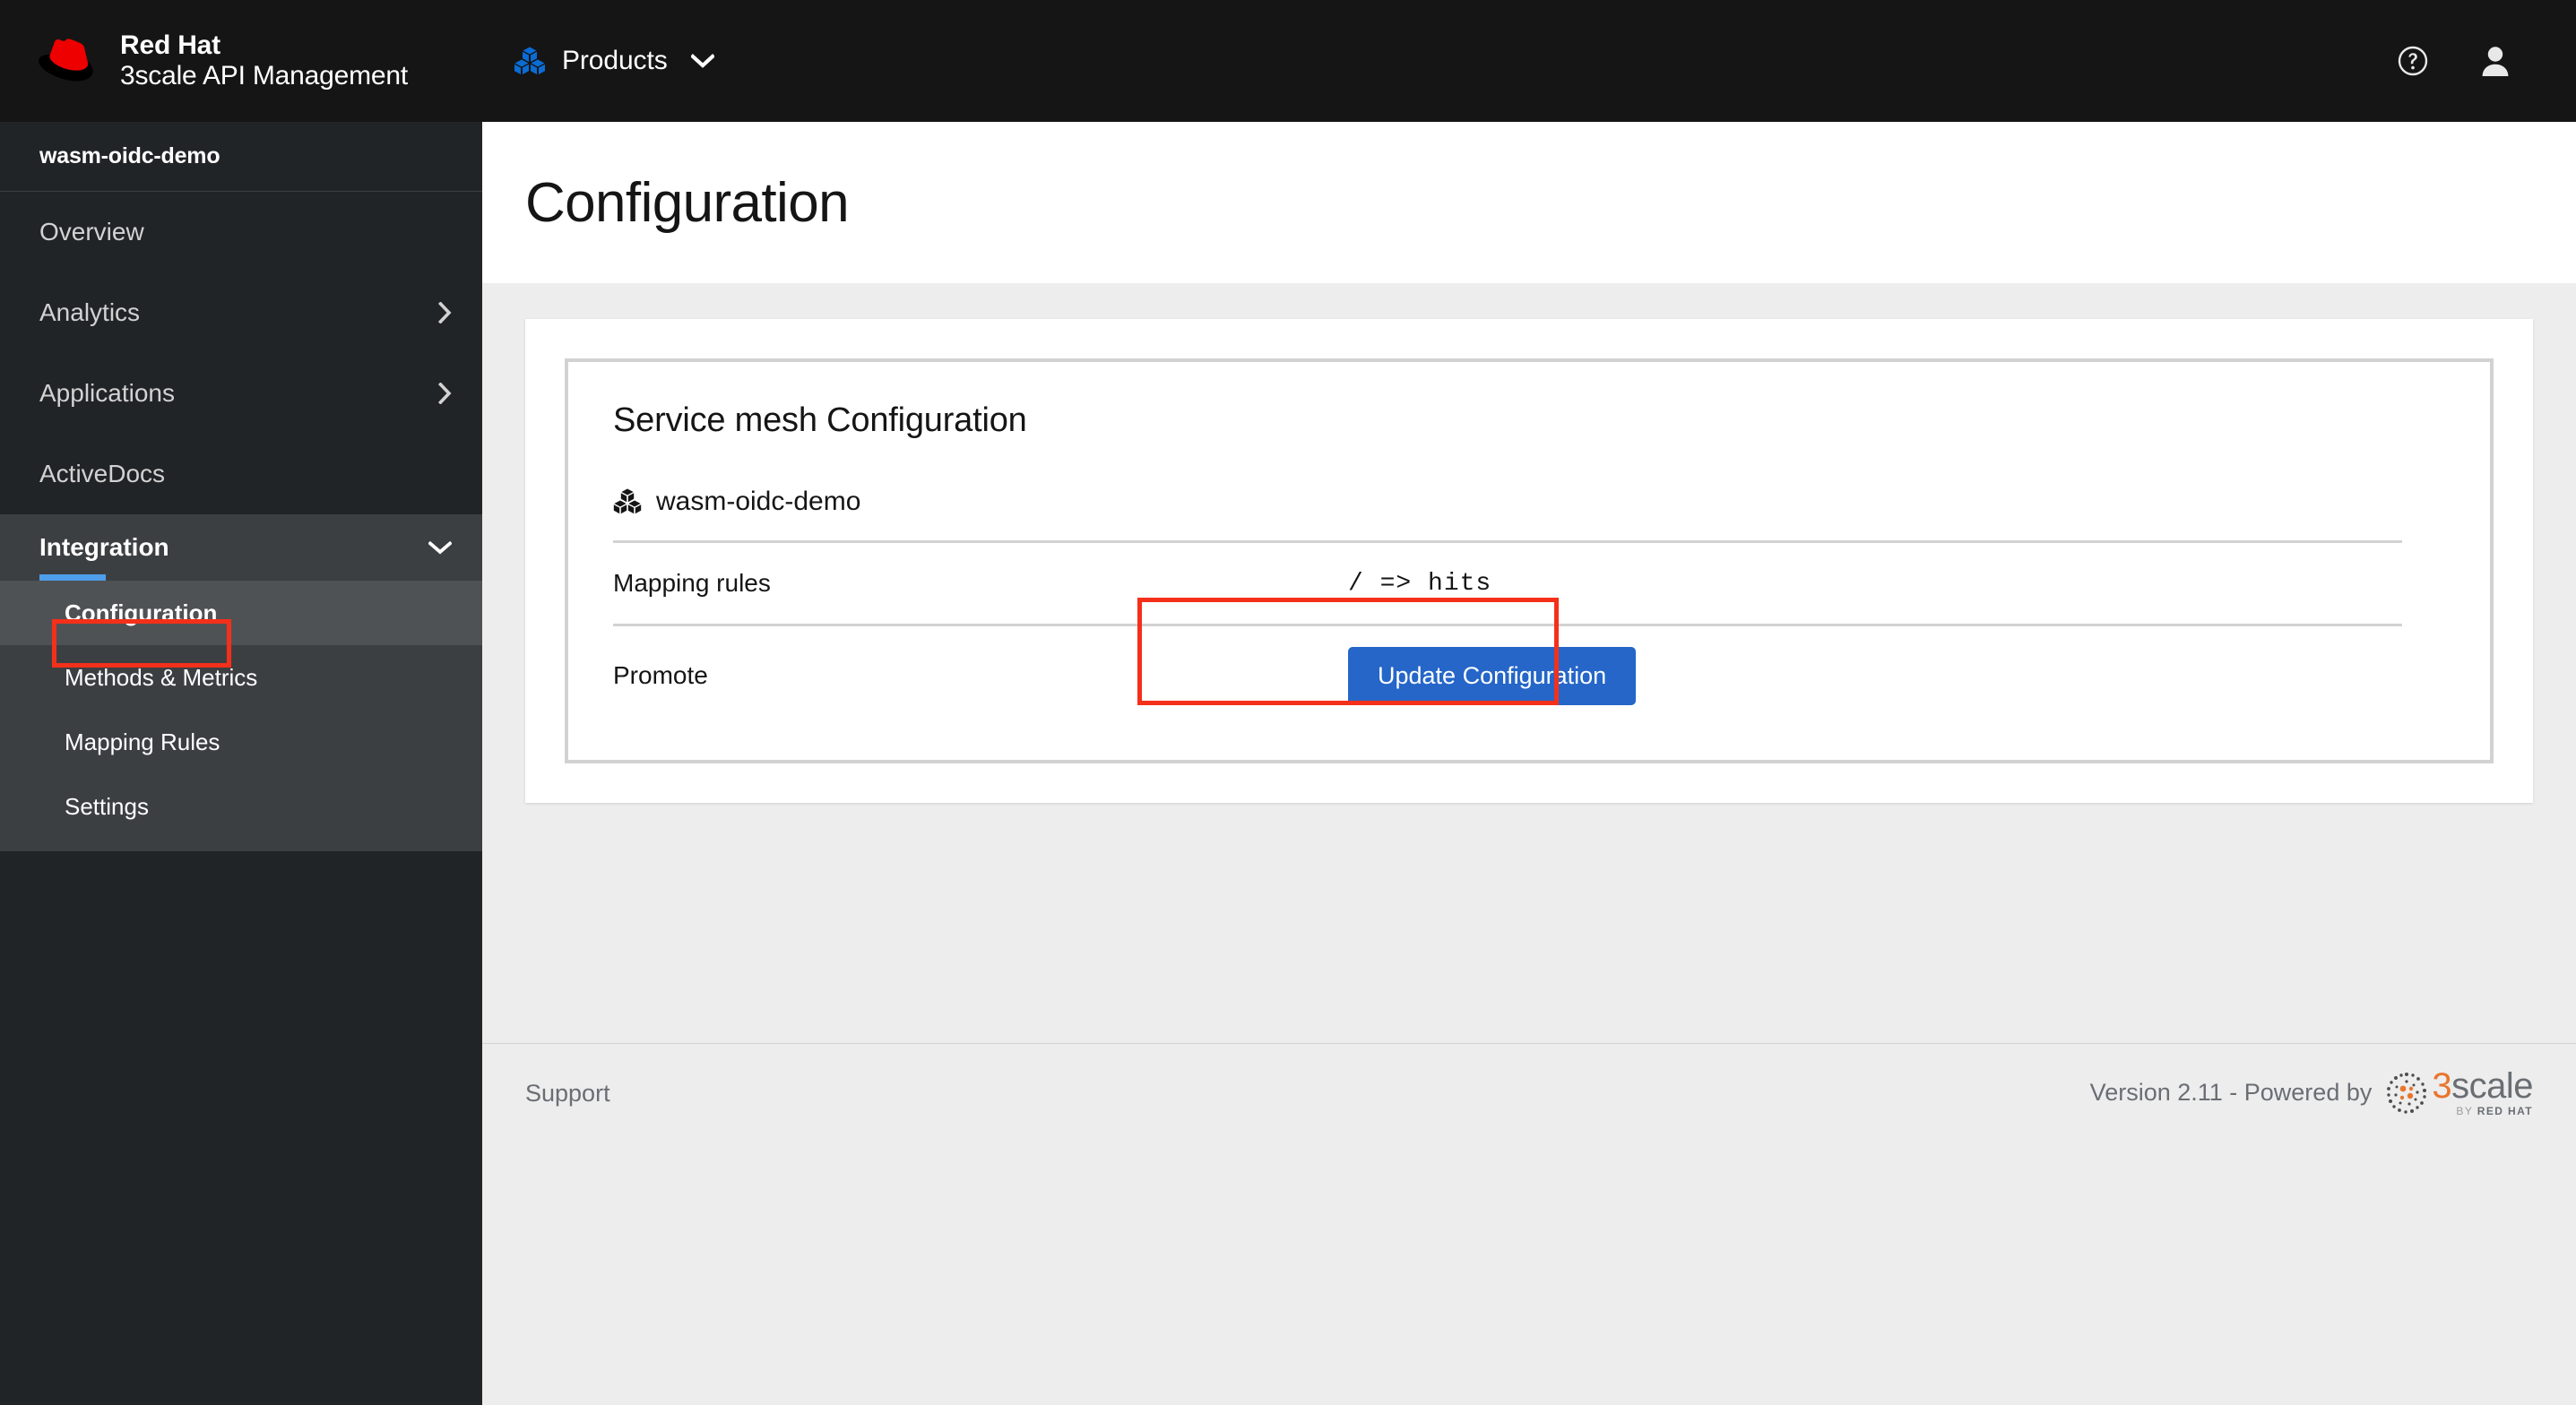 This screenshot has width=2576, height=1405. Describe the element at coordinates (142, 742) in the screenshot. I see `sidebar-subitem-label: Mapping Rules` at that location.